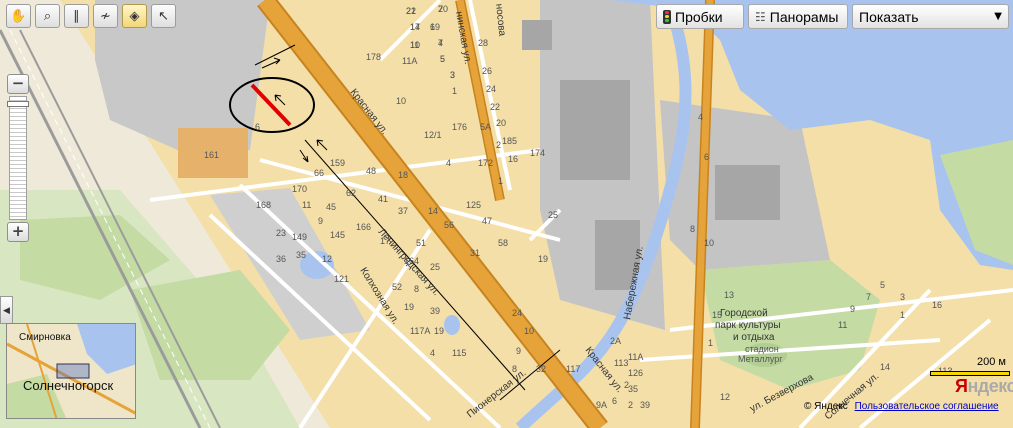  What do you see at coordinates (485, 163) in the screenshot?
I see `house-number: 172` at bounding box center [485, 163].